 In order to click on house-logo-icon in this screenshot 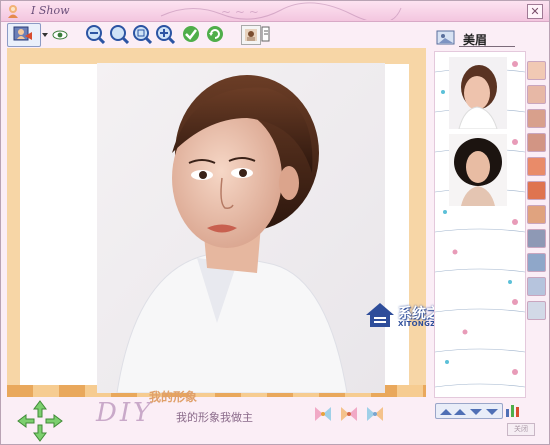, I will do `click(380, 315)`.